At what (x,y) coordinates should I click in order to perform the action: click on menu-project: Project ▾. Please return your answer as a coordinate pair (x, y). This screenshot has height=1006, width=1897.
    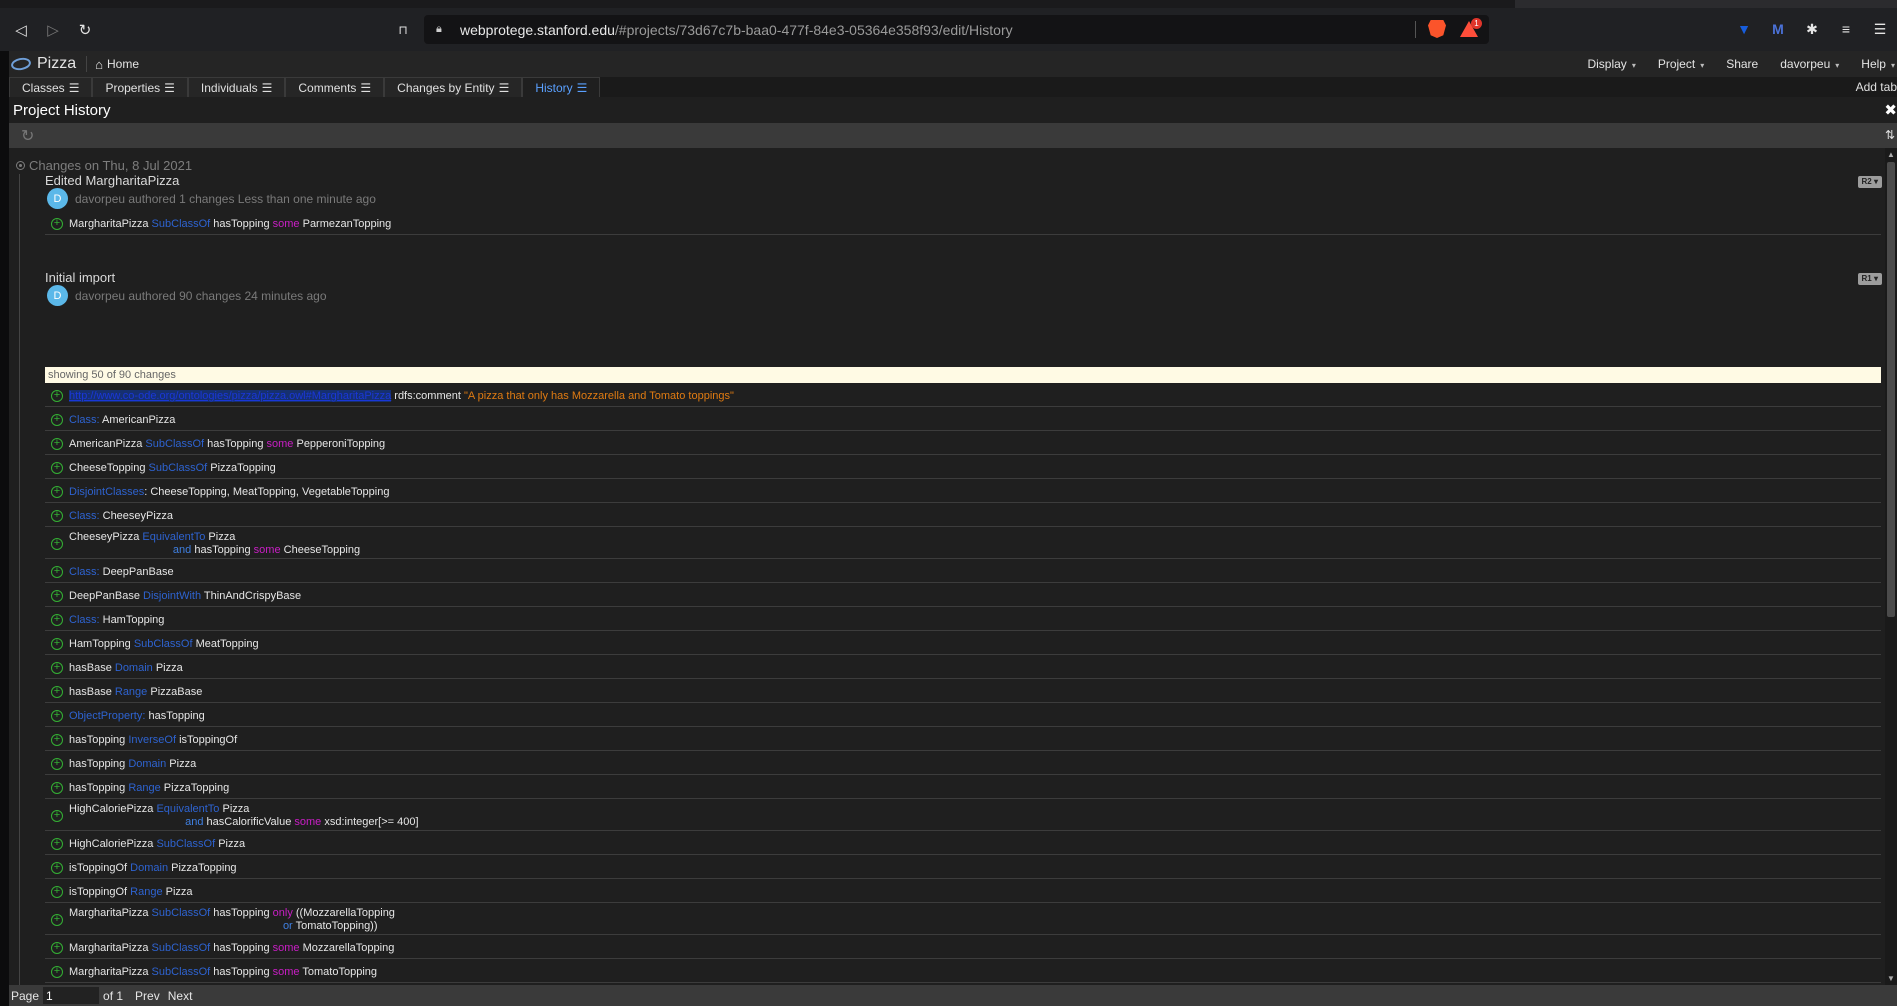
    Looking at the image, I should click on (1681, 64).